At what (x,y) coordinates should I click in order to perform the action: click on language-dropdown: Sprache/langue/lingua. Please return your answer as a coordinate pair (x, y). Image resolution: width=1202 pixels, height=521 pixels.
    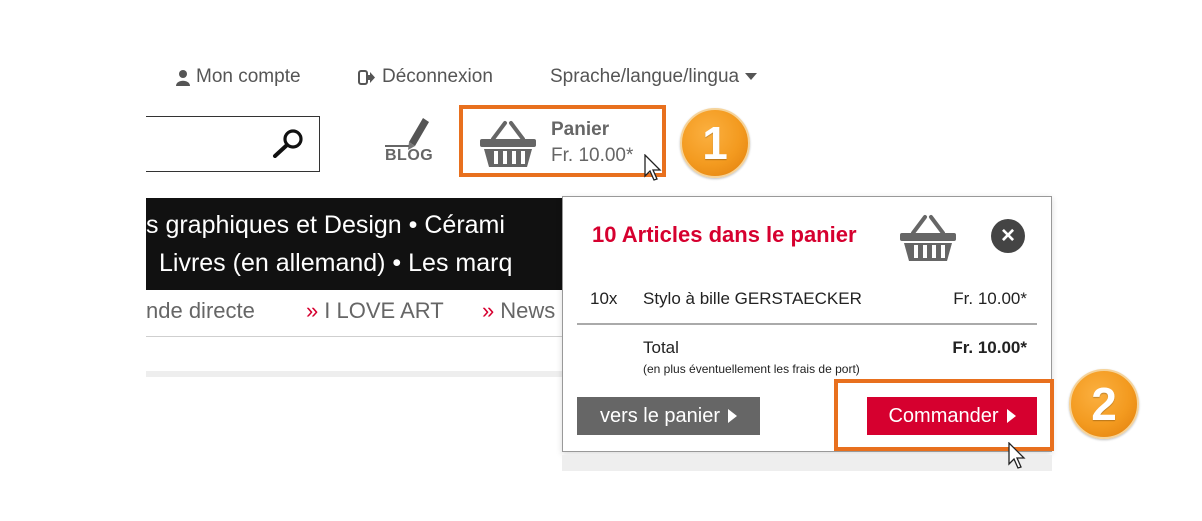
    Looking at the image, I should click on (654, 77).